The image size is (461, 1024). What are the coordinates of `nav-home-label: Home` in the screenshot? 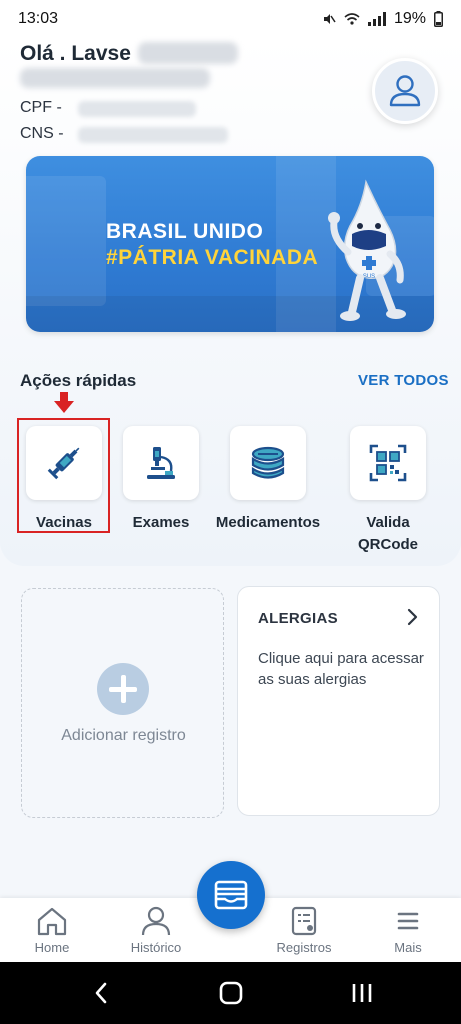 It's located at (52, 947).